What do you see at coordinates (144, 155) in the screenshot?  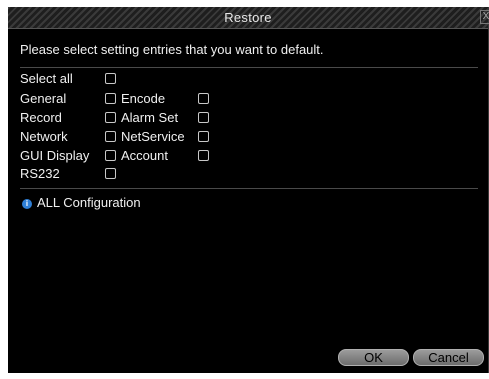 I see `account-label: Account` at bounding box center [144, 155].